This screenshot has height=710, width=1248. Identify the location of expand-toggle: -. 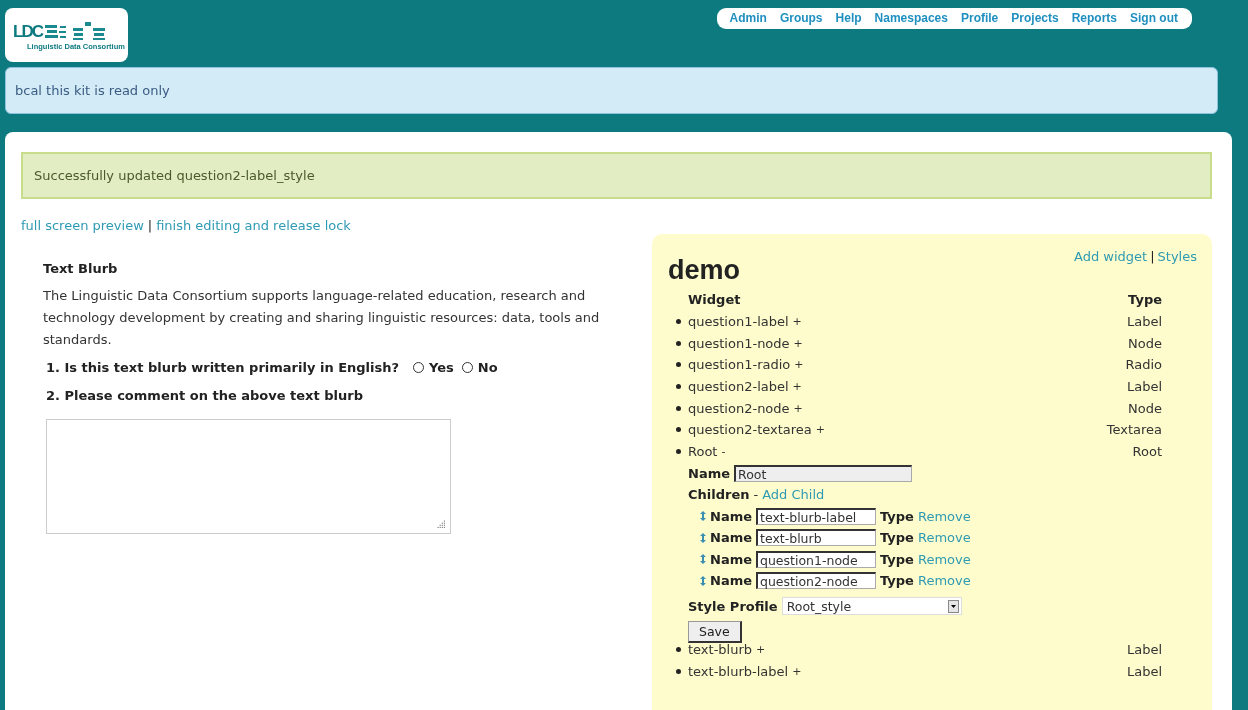
(723, 452).